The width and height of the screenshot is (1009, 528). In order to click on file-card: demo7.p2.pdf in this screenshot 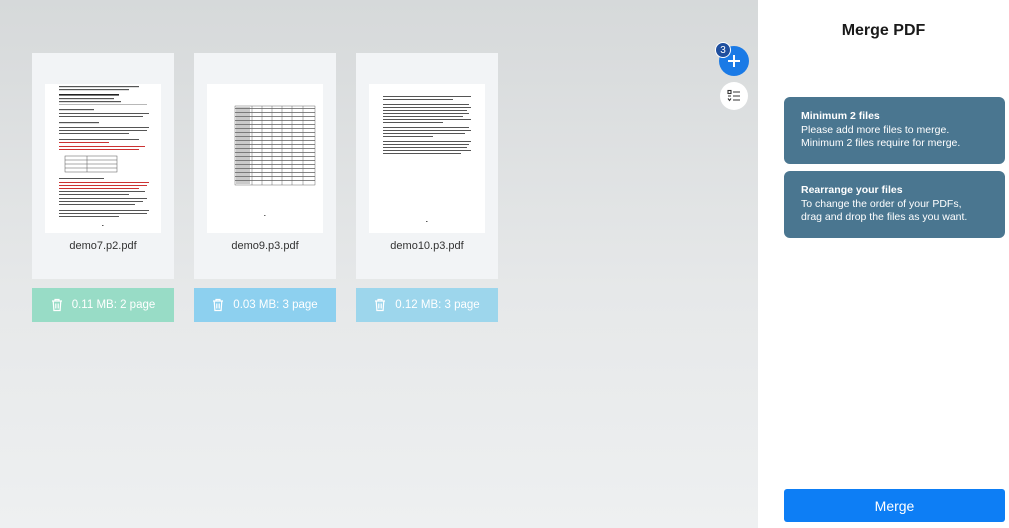, I will do `click(103, 166)`.